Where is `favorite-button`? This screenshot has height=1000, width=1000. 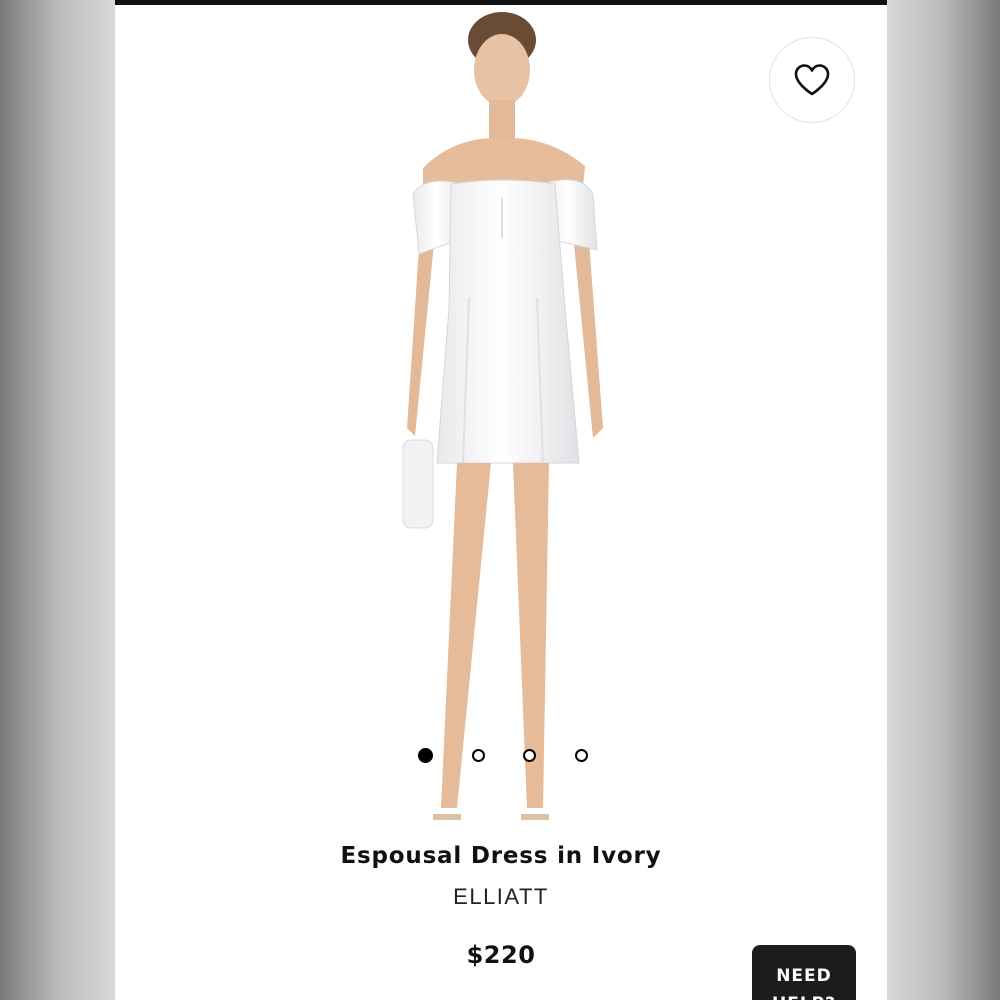 favorite-button is located at coordinates (812, 80).